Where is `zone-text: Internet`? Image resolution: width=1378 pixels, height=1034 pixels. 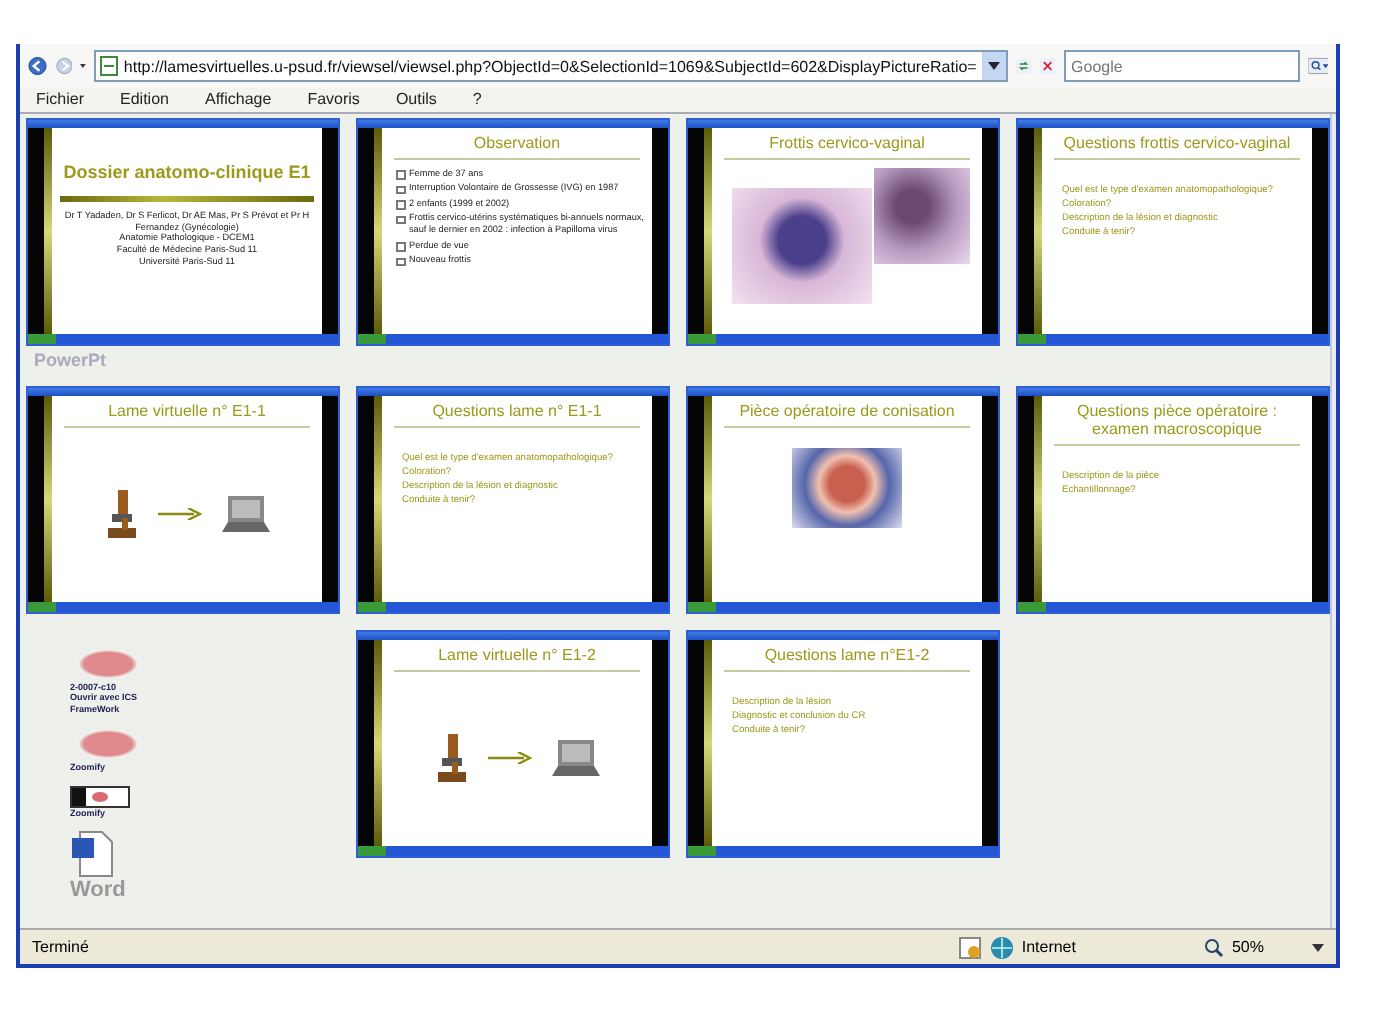 zone-text: Internet is located at coordinates (1048, 947).